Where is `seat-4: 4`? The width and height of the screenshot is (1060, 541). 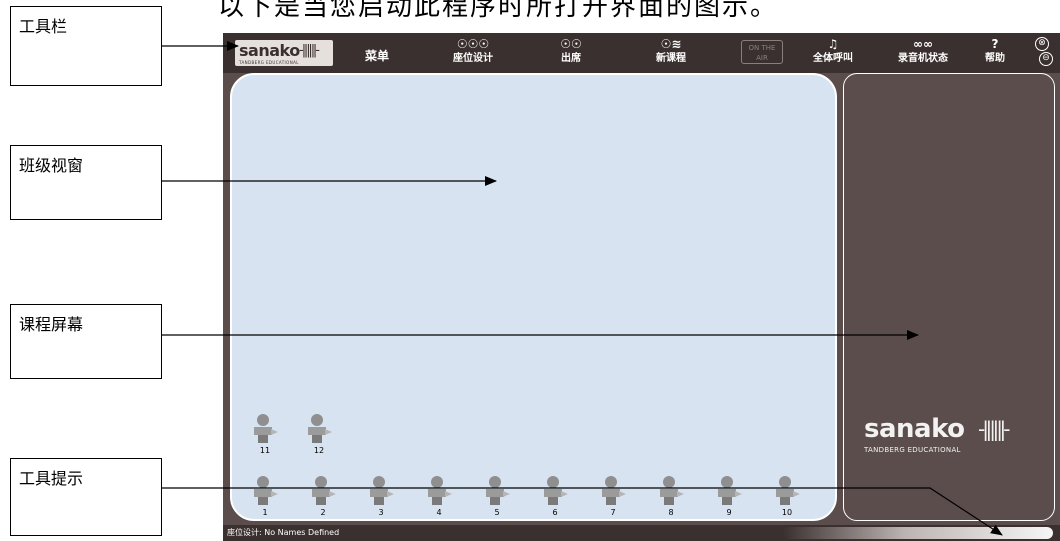
seat-4: 4 is located at coordinates (439, 499).